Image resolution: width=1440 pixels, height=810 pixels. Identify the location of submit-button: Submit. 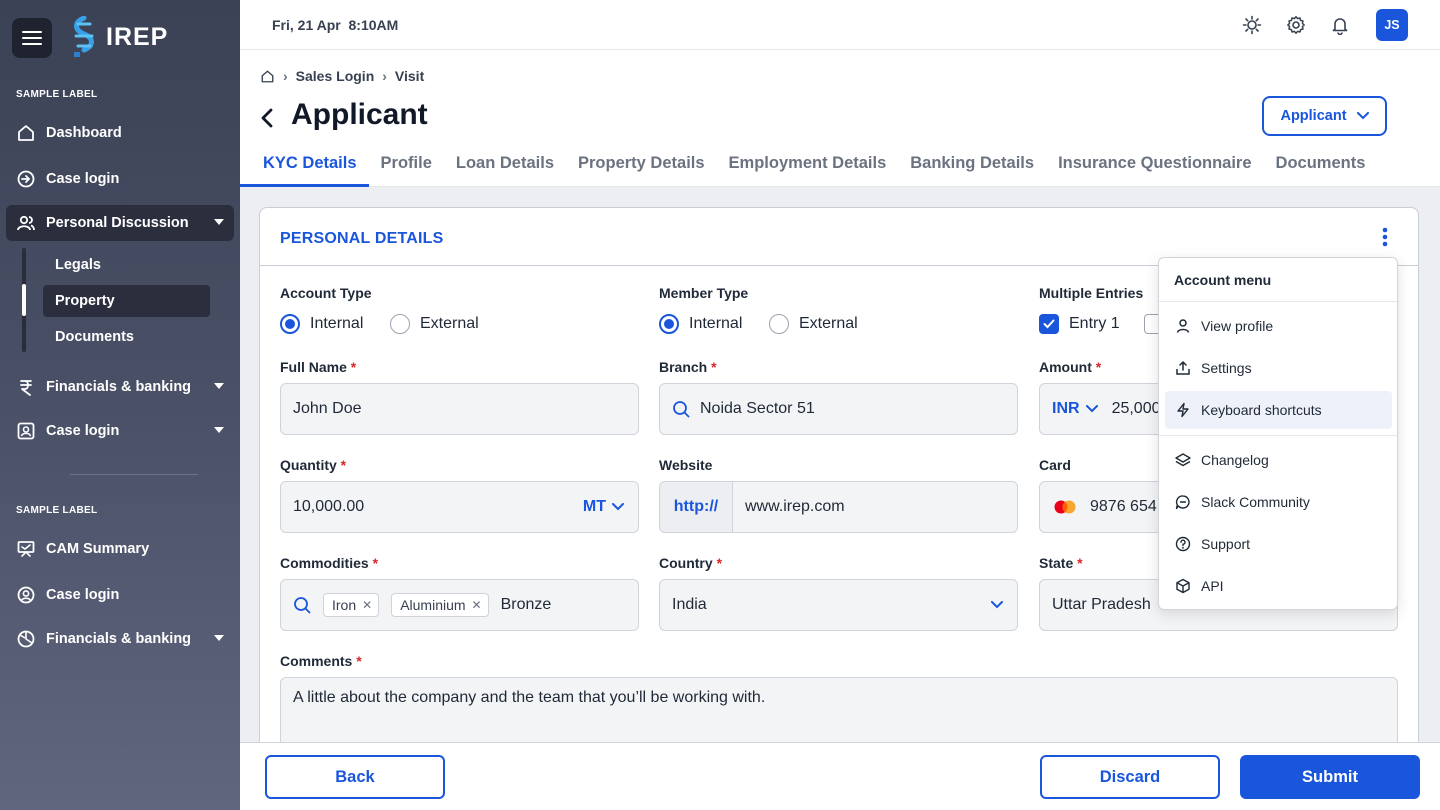
(1330, 777).